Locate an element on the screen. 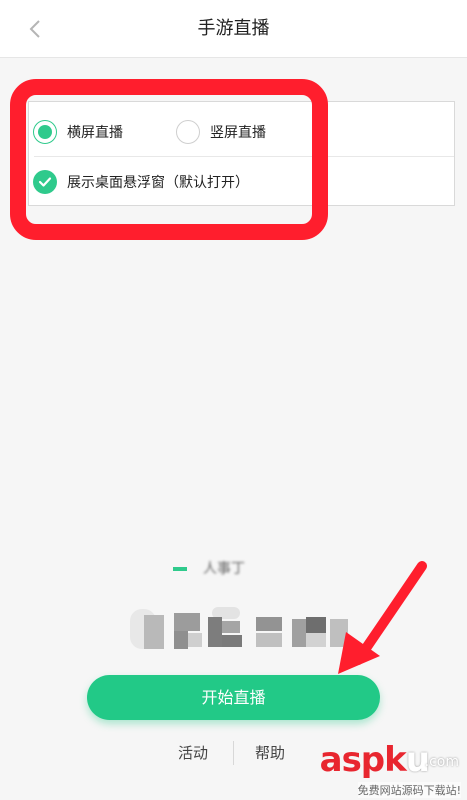 This screenshot has width=467, height=800. highlight-annotation is located at coordinates (169, 159).